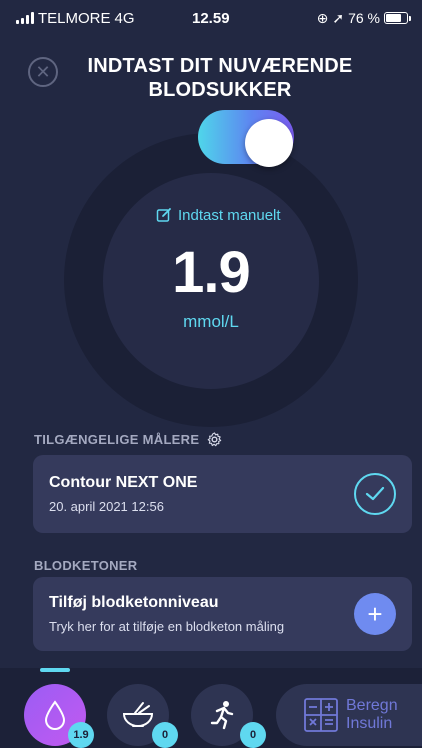 This screenshot has height=748, width=422. I want to click on close-button: ✕, so click(43, 72).